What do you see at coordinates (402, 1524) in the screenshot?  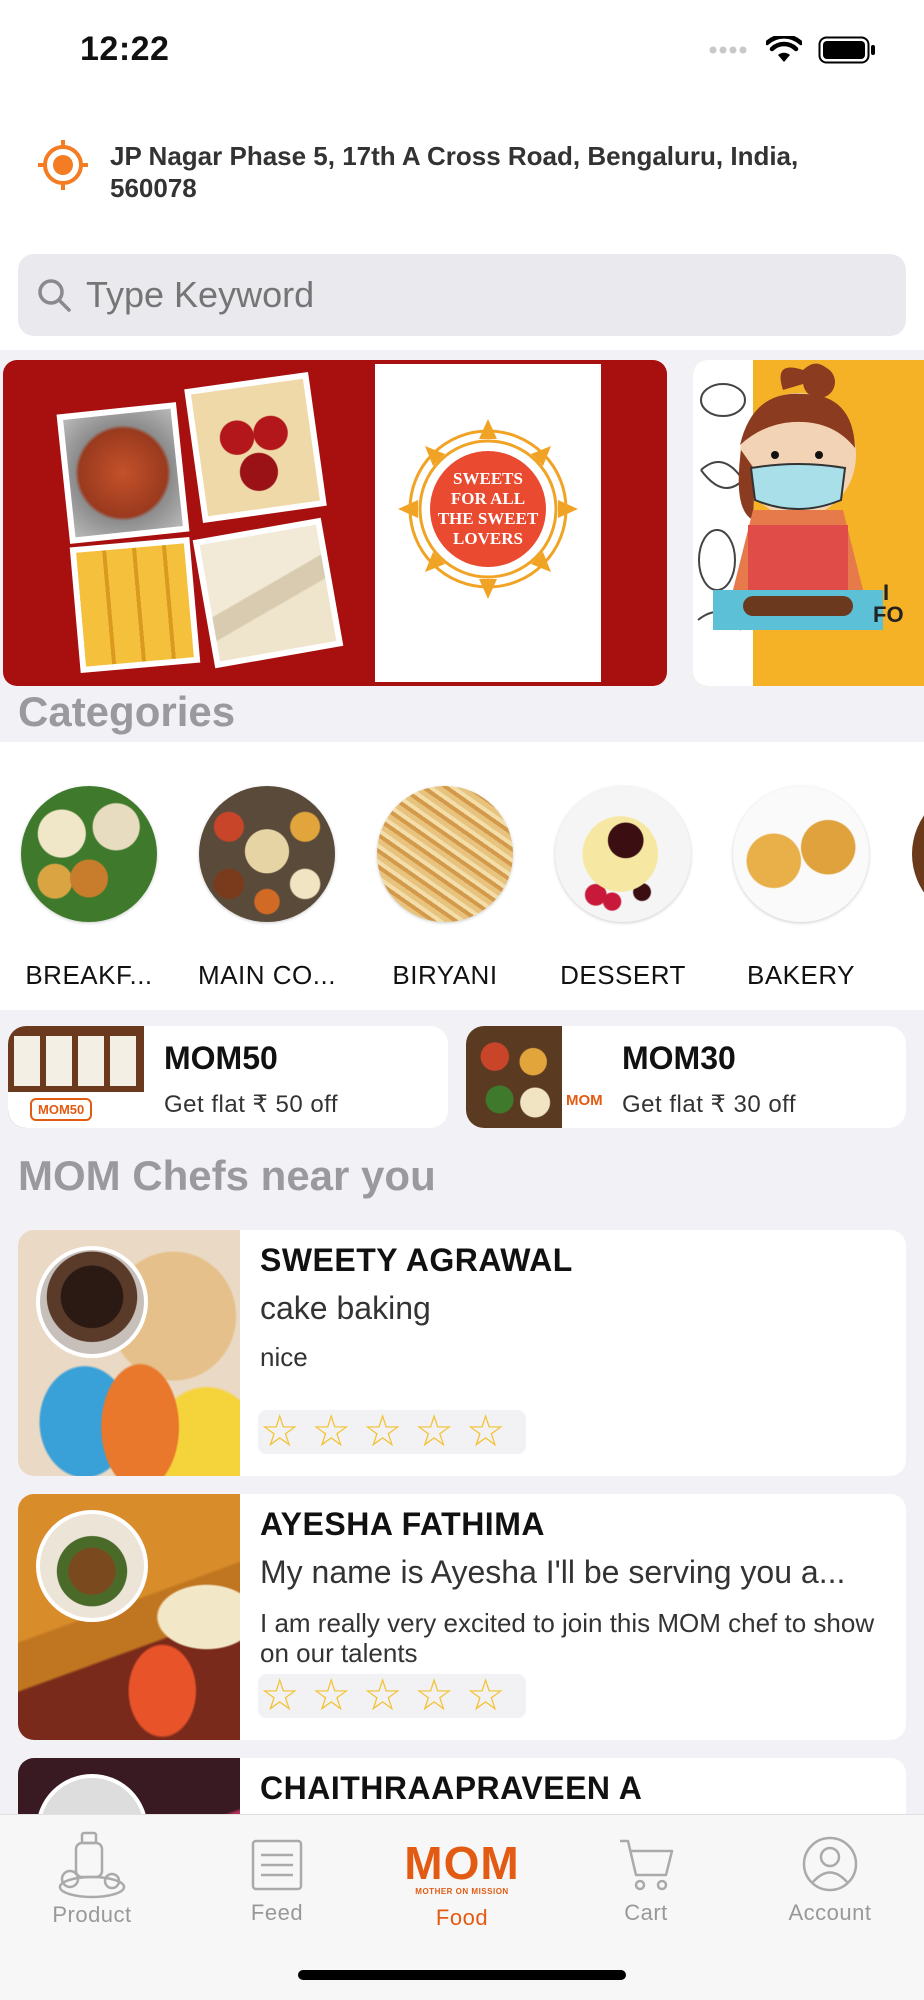 I see `chef-name: AYESHA FATHIMA` at bounding box center [402, 1524].